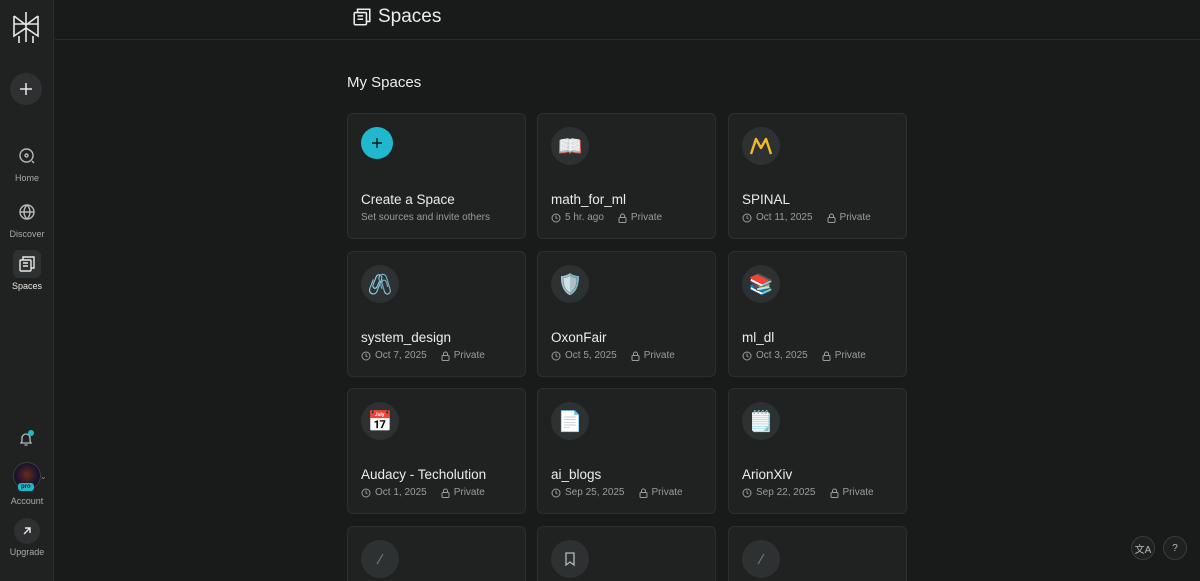 Image resolution: width=1200 pixels, height=581 pixels. Describe the element at coordinates (425, 217) in the screenshot. I see `card-subtitle: Set sources and invite others` at that location.